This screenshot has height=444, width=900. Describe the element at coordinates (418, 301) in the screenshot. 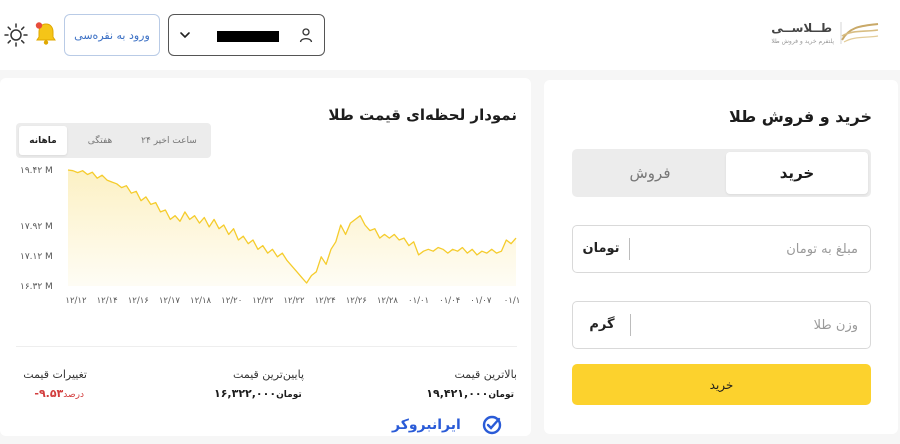

I see `x-tick-label: ۰۱/۰۱` at that location.